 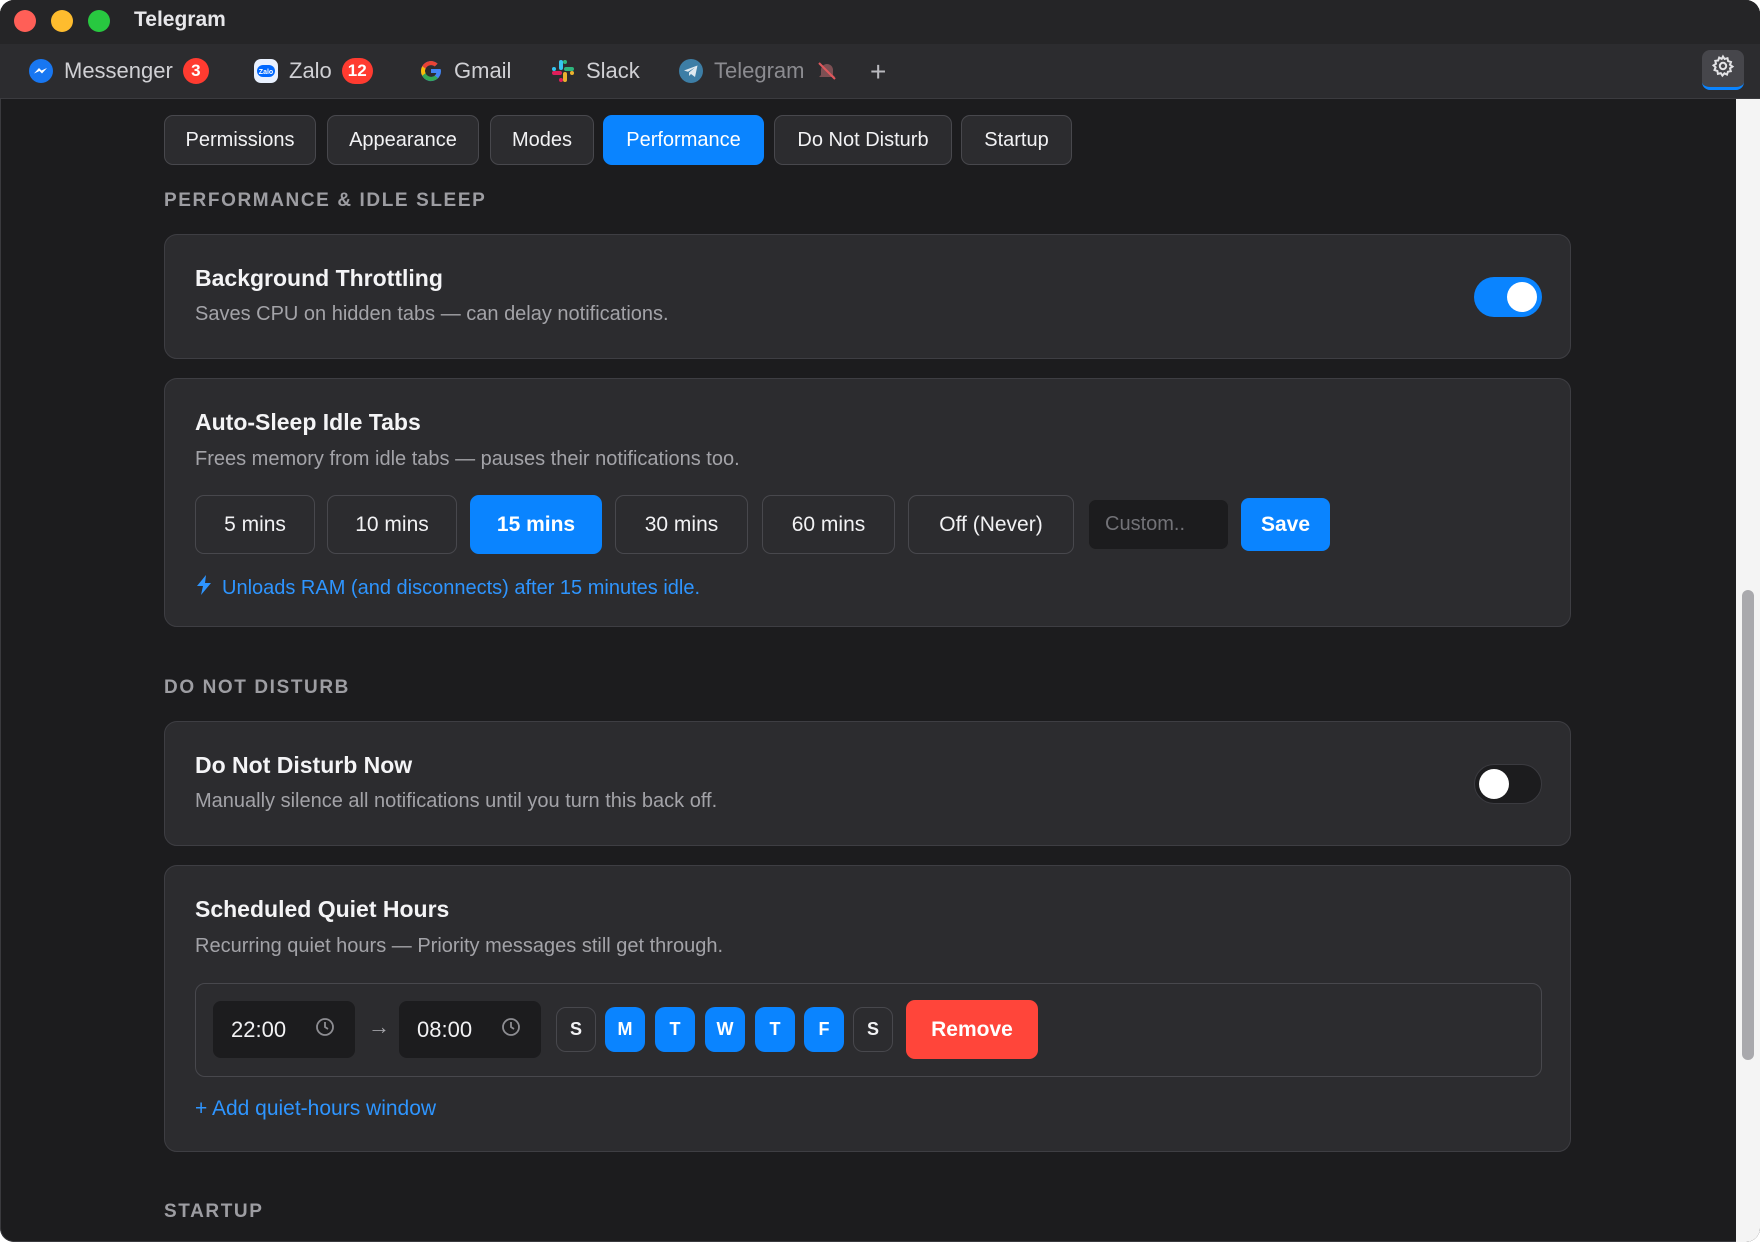 I want to click on lightning-icon, so click(x=204, y=588).